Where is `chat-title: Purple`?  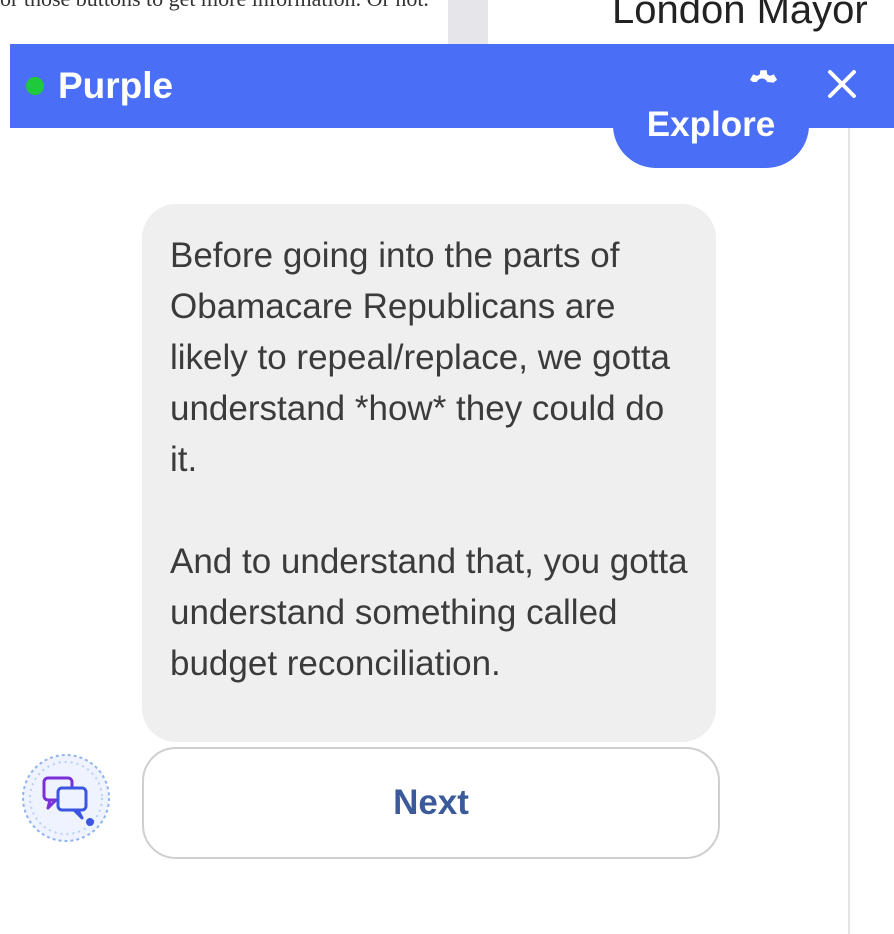 chat-title: Purple is located at coordinates (116, 85).